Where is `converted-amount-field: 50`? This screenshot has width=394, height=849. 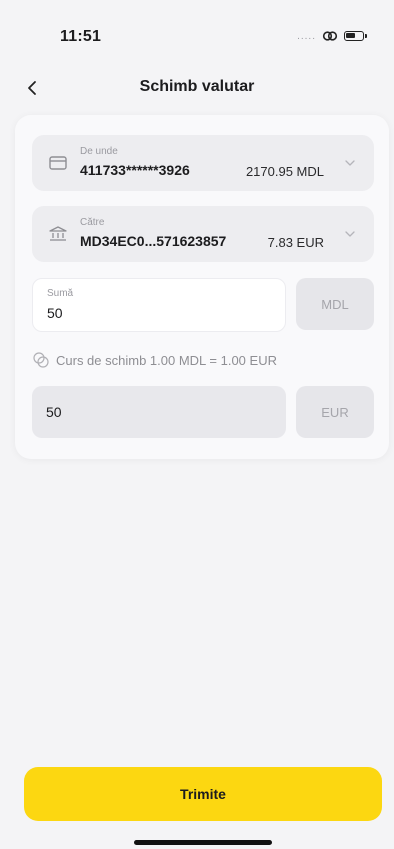
converted-amount-field: 50 is located at coordinates (159, 412).